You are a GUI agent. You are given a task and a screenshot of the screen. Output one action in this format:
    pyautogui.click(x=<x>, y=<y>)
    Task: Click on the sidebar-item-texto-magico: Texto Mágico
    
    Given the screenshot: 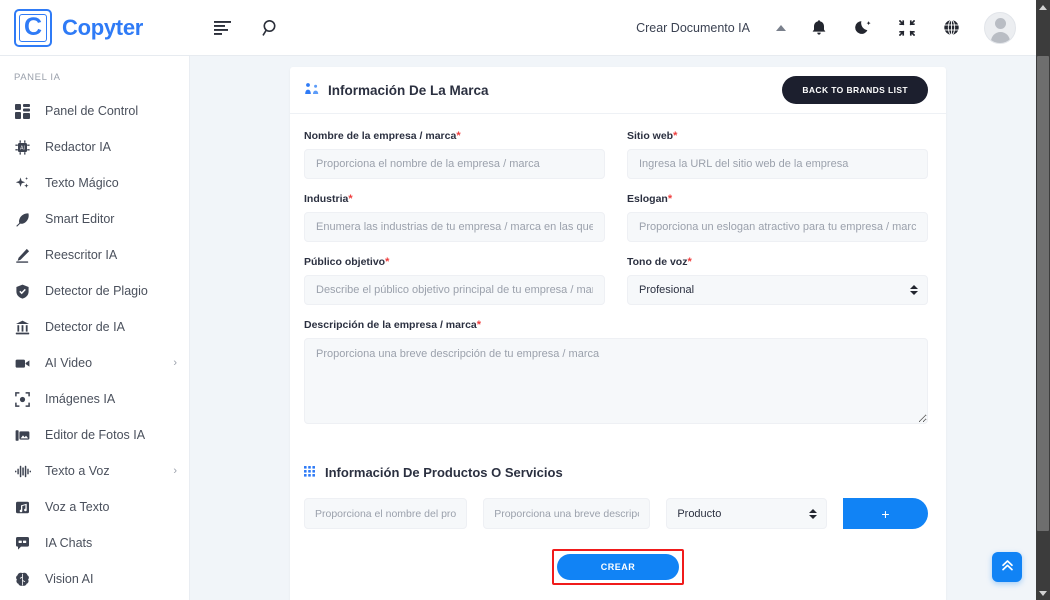 What is the action you would take?
    pyautogui.click(x=94, y=183)
    